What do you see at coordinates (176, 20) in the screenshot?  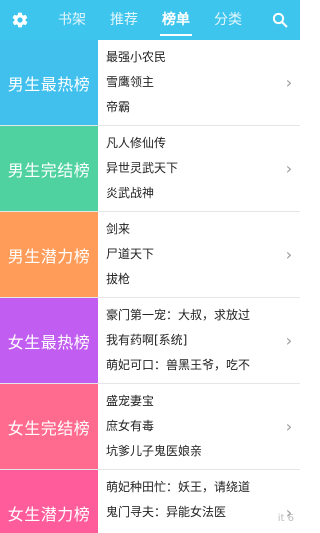 I see `tab-rankings: 榜单` at bounding box center [176, 20].